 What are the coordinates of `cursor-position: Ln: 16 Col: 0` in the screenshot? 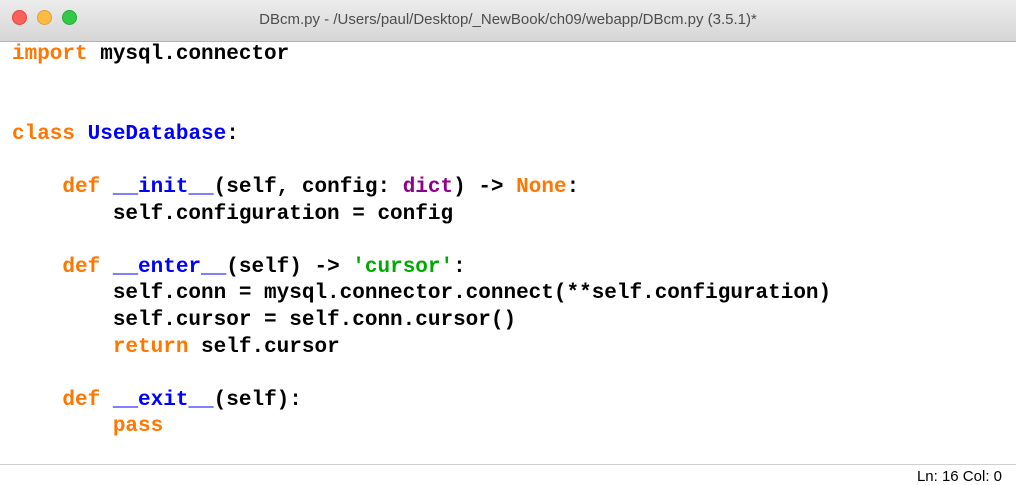 It's located at (959, 476).